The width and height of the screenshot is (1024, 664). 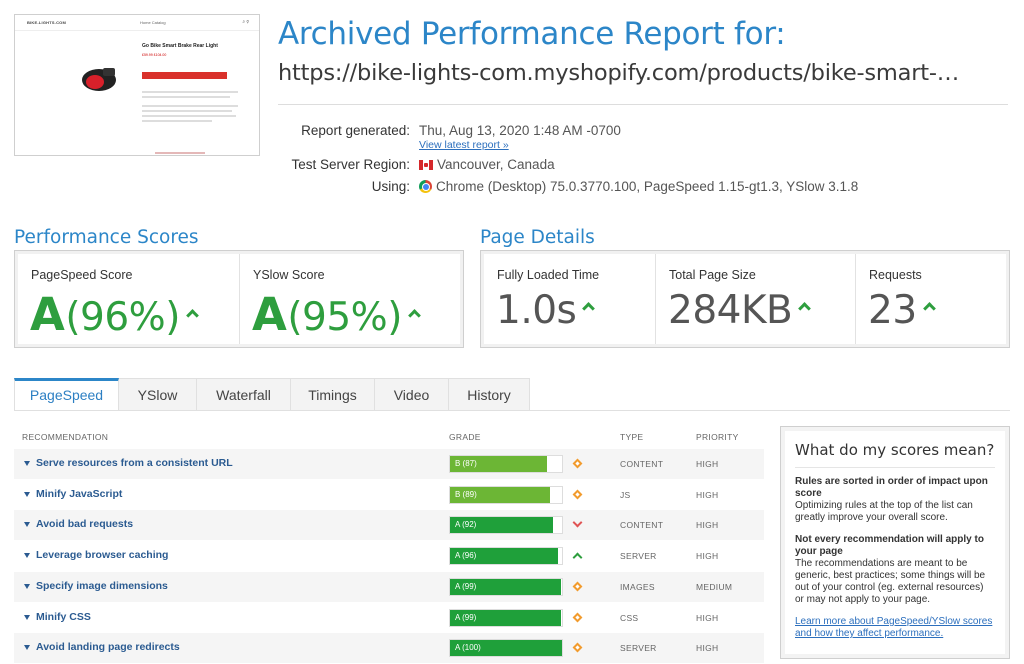 I want to click on grade-bar: B (87), so click(x=506, y=464).